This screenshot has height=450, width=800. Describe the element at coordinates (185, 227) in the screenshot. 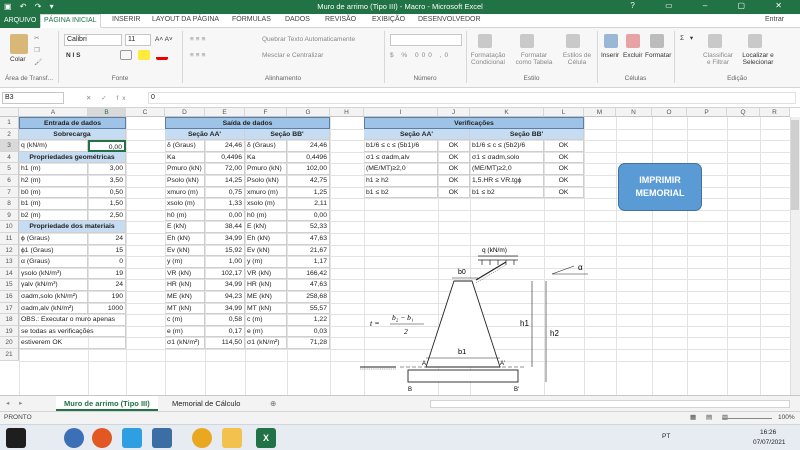

I see `output-label-aa: E (kN)` at that location.